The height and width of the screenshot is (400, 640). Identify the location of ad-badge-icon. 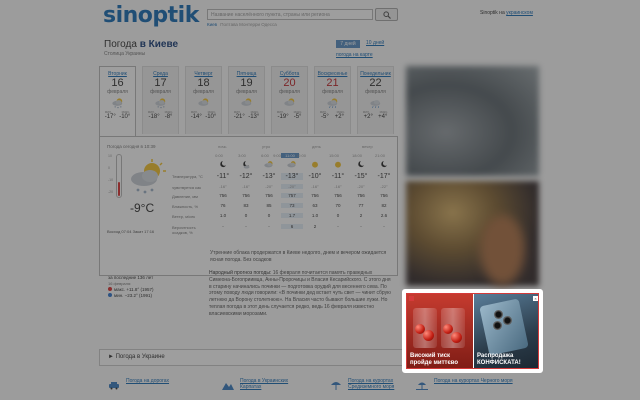
(411, 298).